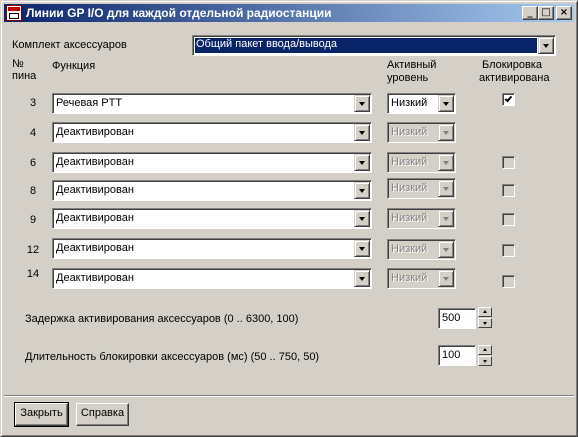 This screenshot has height=437, width=578. I want to click on kit-label: Комплект аксессуаров, so click(69, 45).